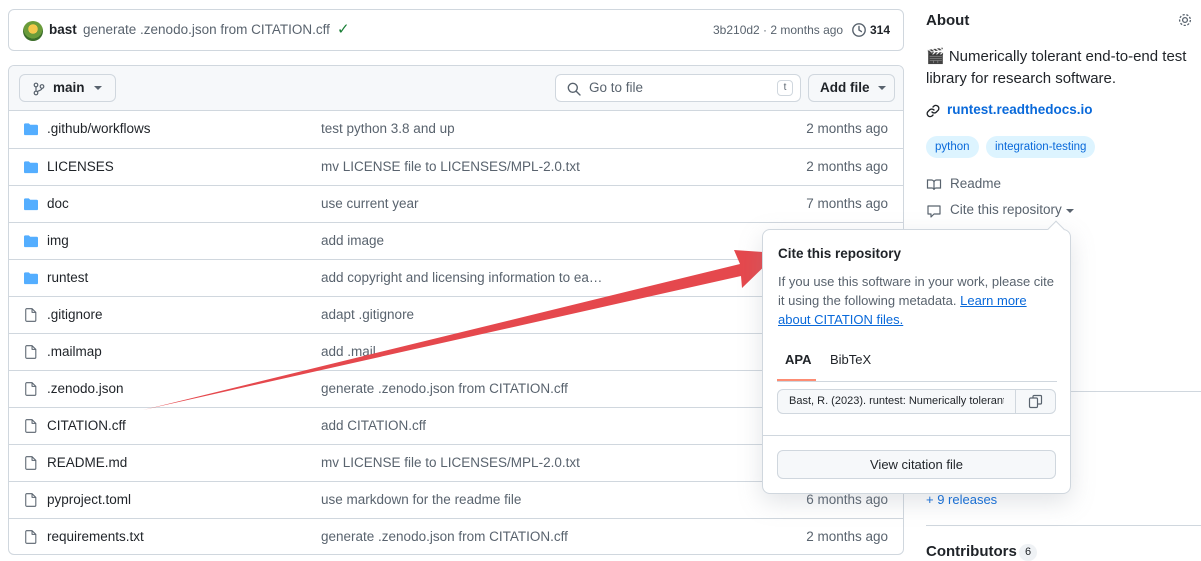 The width and height of the screenshot is (1201, 561). What do you see at coordinates (845, 87) in the screenshot?
I see `add-file-label: Add file` at bounding box center [845, 87].